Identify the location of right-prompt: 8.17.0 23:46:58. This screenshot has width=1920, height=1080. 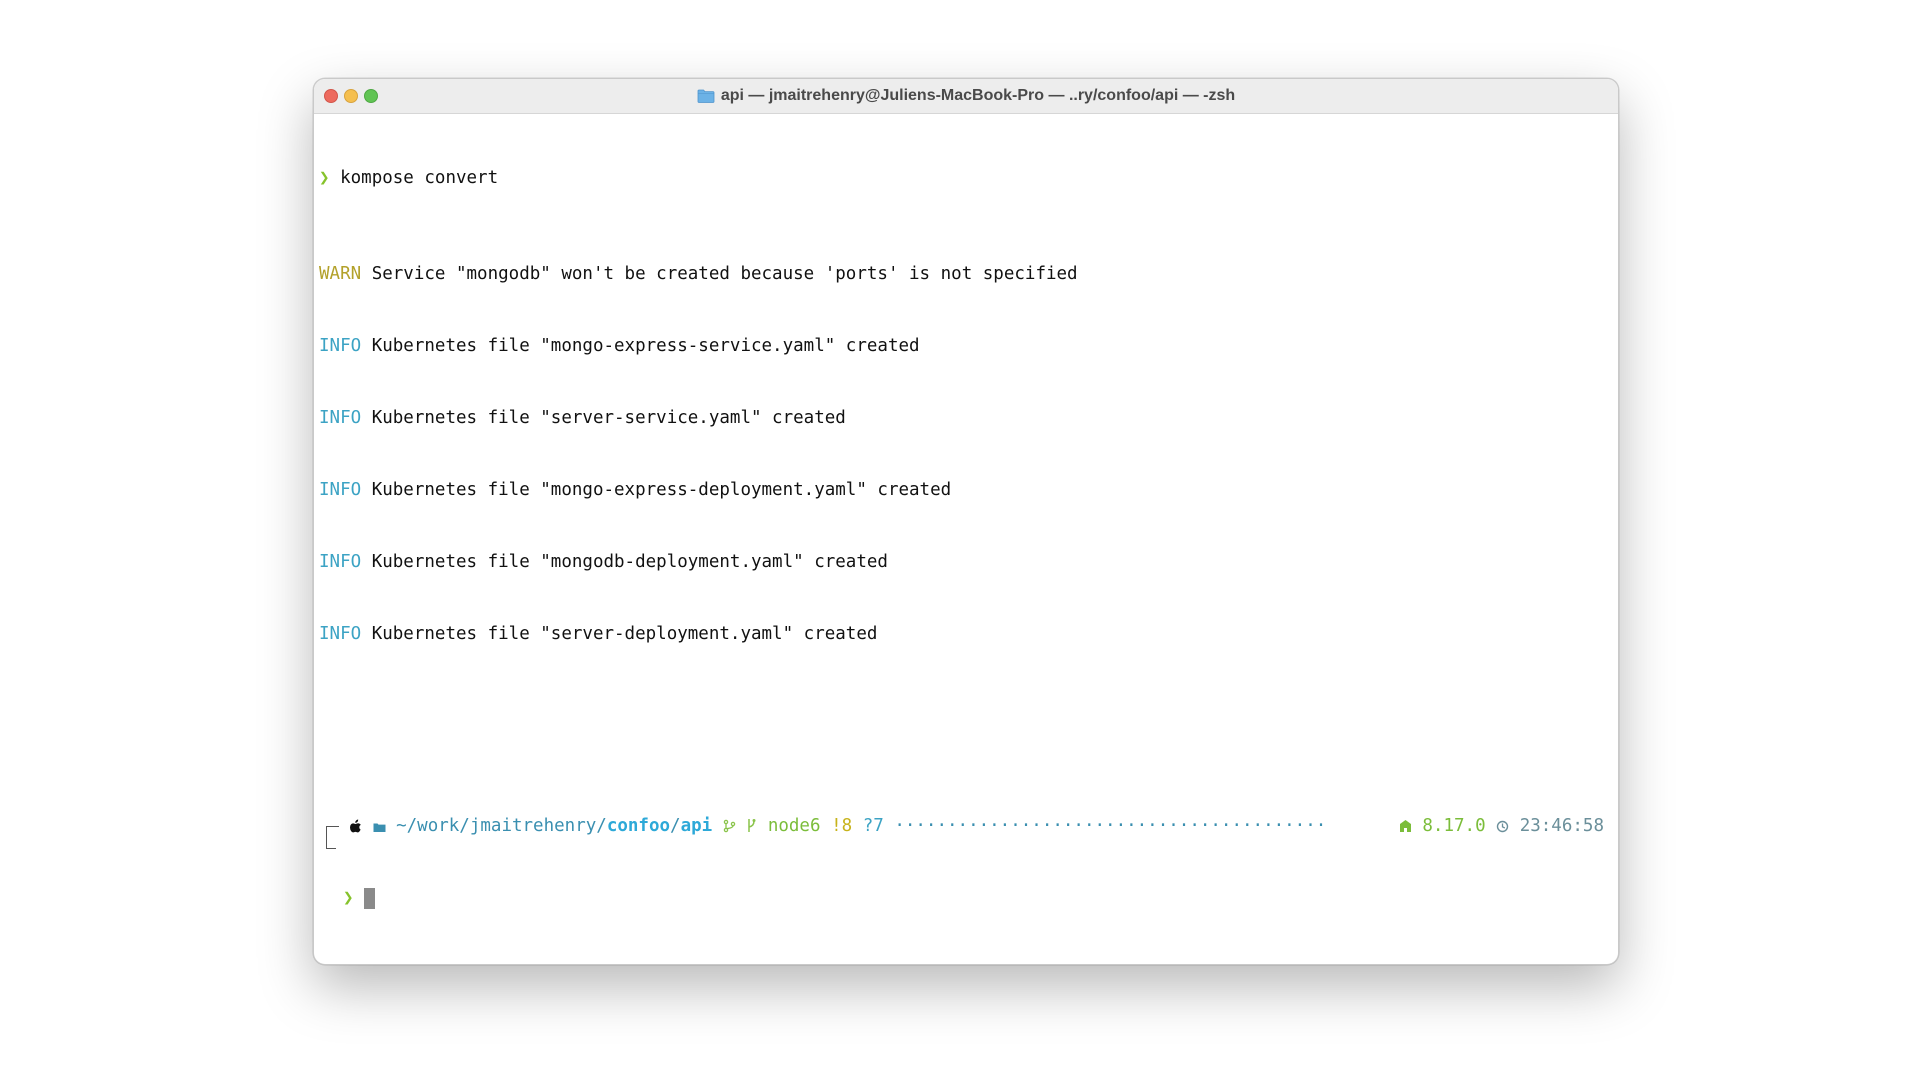
(1501, 827).